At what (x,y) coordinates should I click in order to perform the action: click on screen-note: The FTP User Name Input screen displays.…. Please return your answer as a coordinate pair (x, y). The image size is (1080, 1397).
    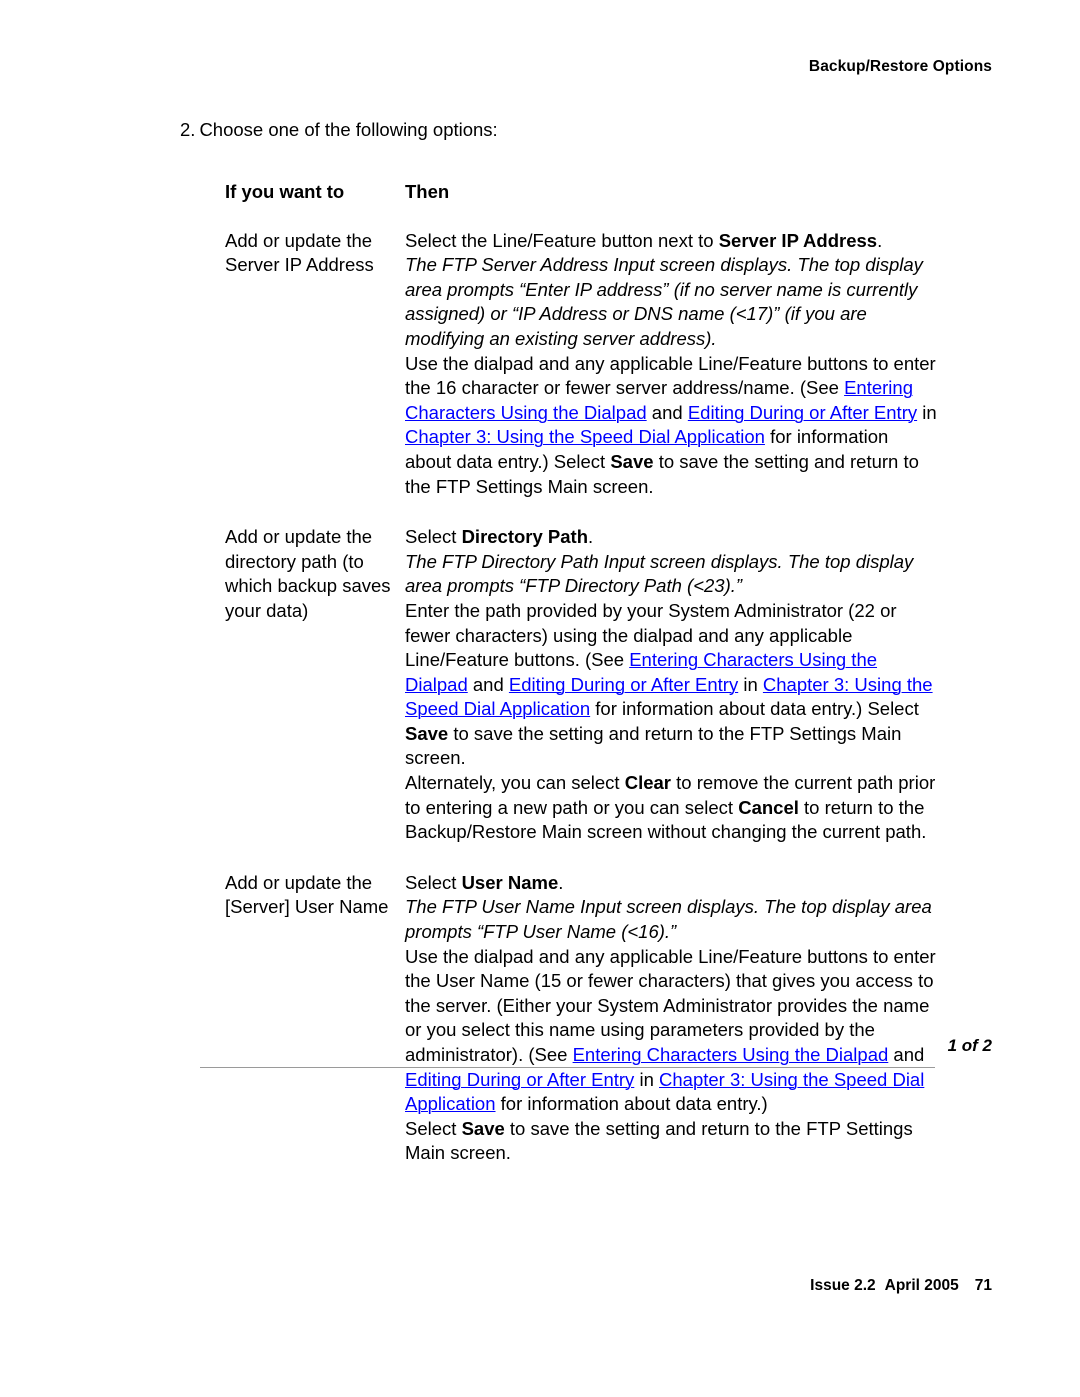
    Looking at the image, I should click on (668, 919).